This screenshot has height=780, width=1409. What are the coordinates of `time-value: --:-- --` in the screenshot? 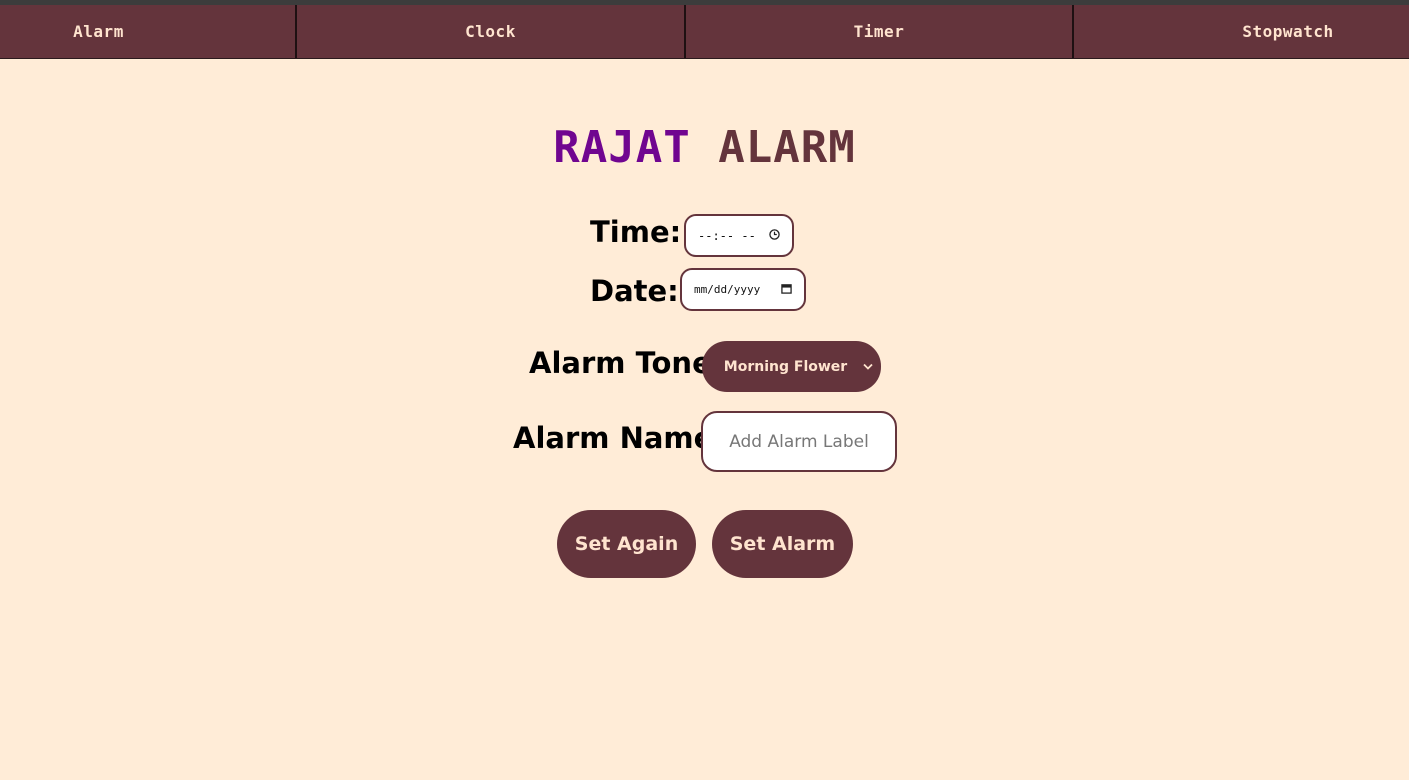 It's located at (727, 235).